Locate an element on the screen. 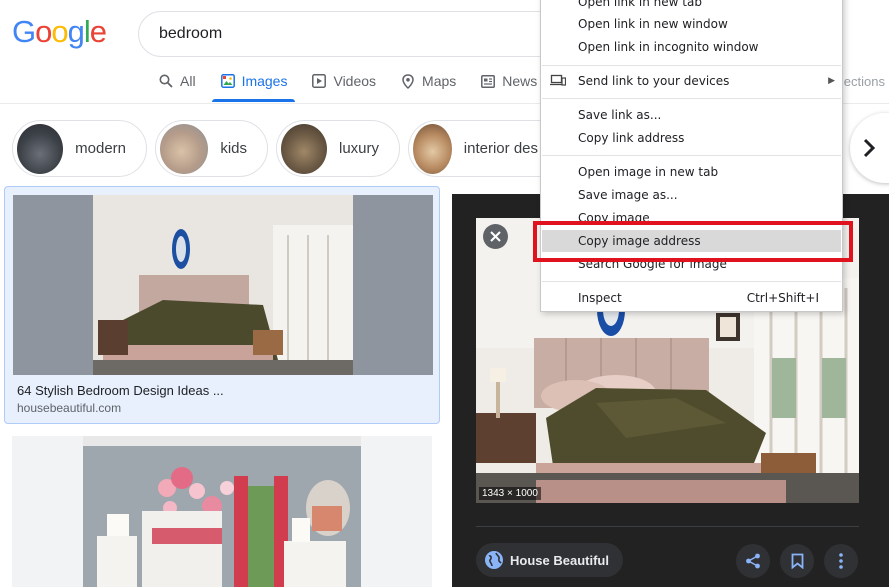 The width and height of the screenshot is (889, 587). result-card is located at coordinates (222, 511).